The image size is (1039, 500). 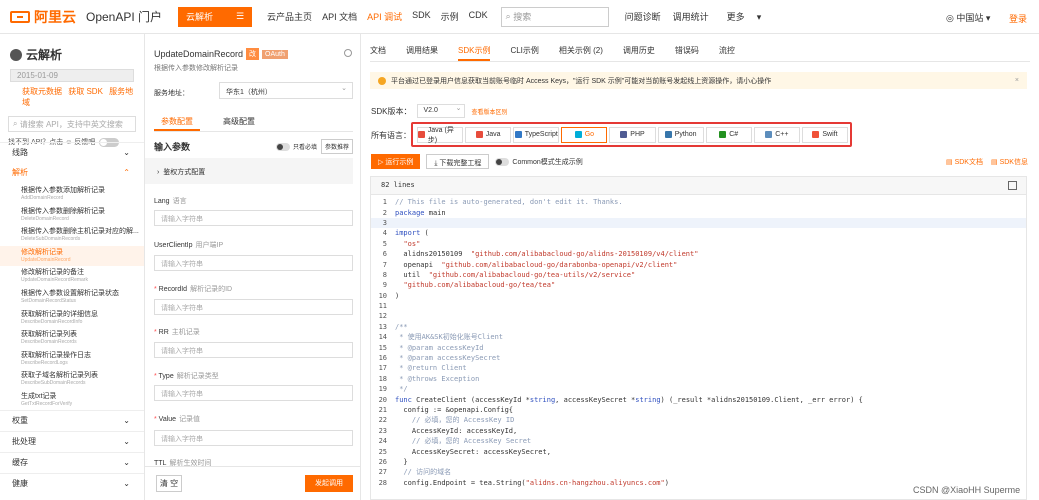 I want to click on sidebar-group-weight: 权重 ⌄, so click(x=72, y=420).